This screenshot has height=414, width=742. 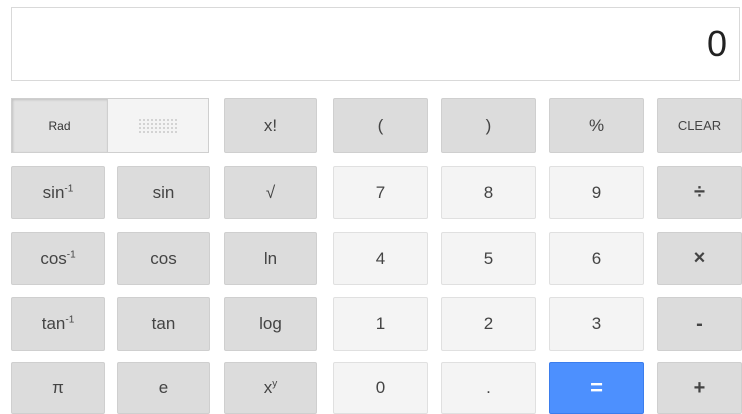 I want to click on close-paren-label: ), so click(x=488, y=125).